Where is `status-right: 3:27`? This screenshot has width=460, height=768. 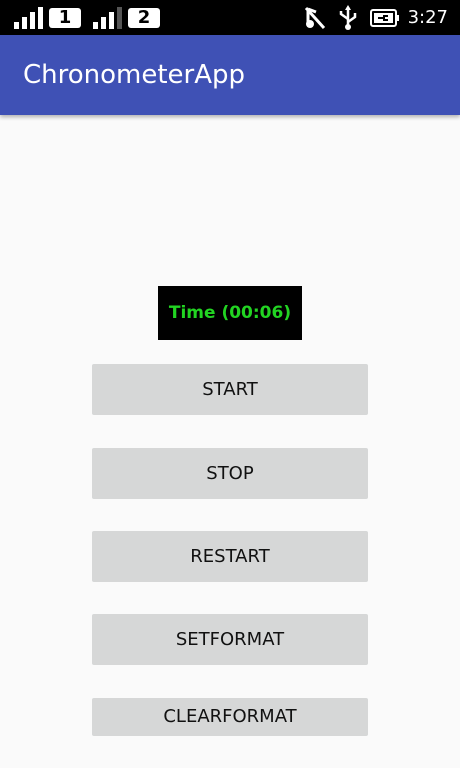
status-right: 3:27 is located at coordinates (370, 17).